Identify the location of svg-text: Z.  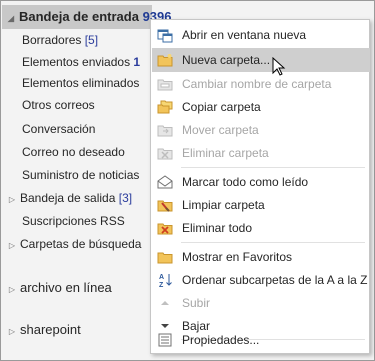
(161, 285).